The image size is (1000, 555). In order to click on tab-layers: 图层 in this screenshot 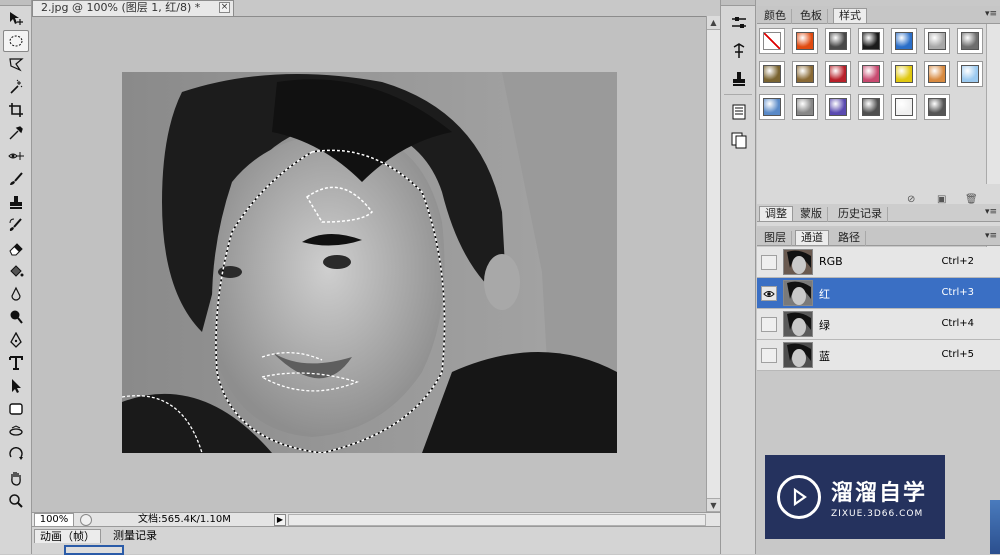, I will do `click(775, 238)`.